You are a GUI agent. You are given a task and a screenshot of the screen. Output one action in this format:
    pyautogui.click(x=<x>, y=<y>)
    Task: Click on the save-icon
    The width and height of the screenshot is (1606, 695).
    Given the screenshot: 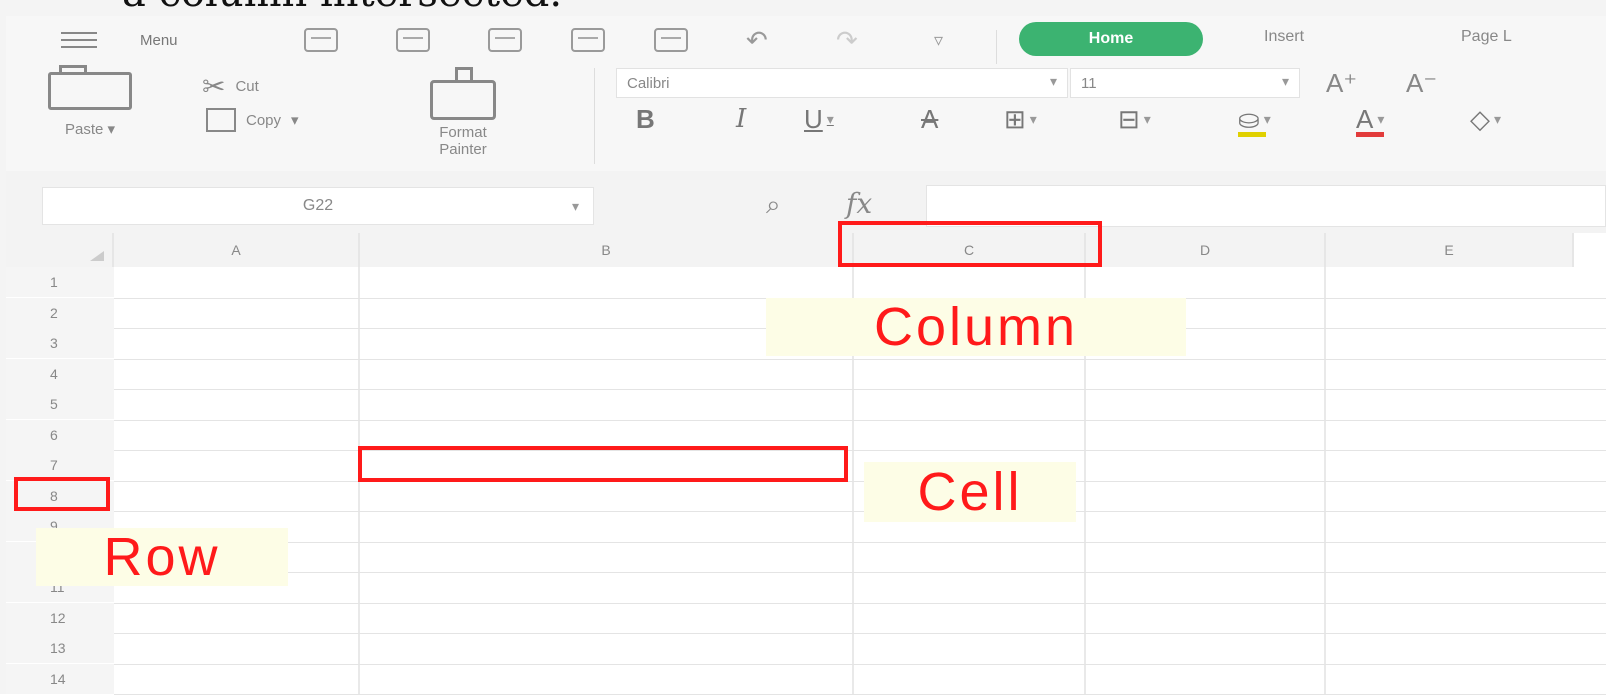 What is the action you would take?
    pyautogui.click(x=413, y=40)
    